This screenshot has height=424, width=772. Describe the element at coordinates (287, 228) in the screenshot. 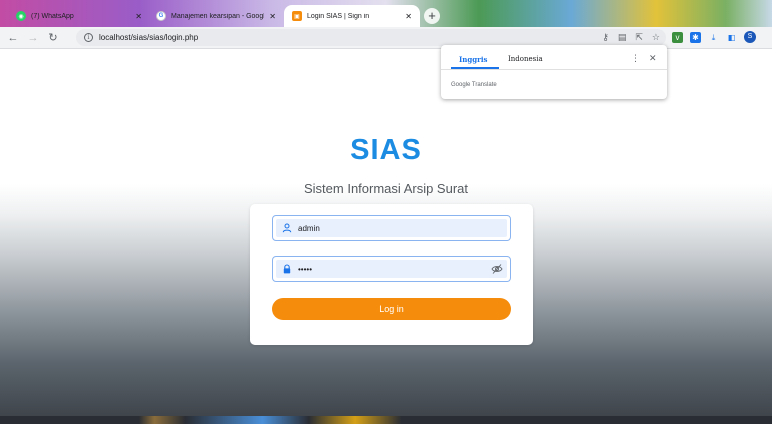

I see `user-icon` at that location.